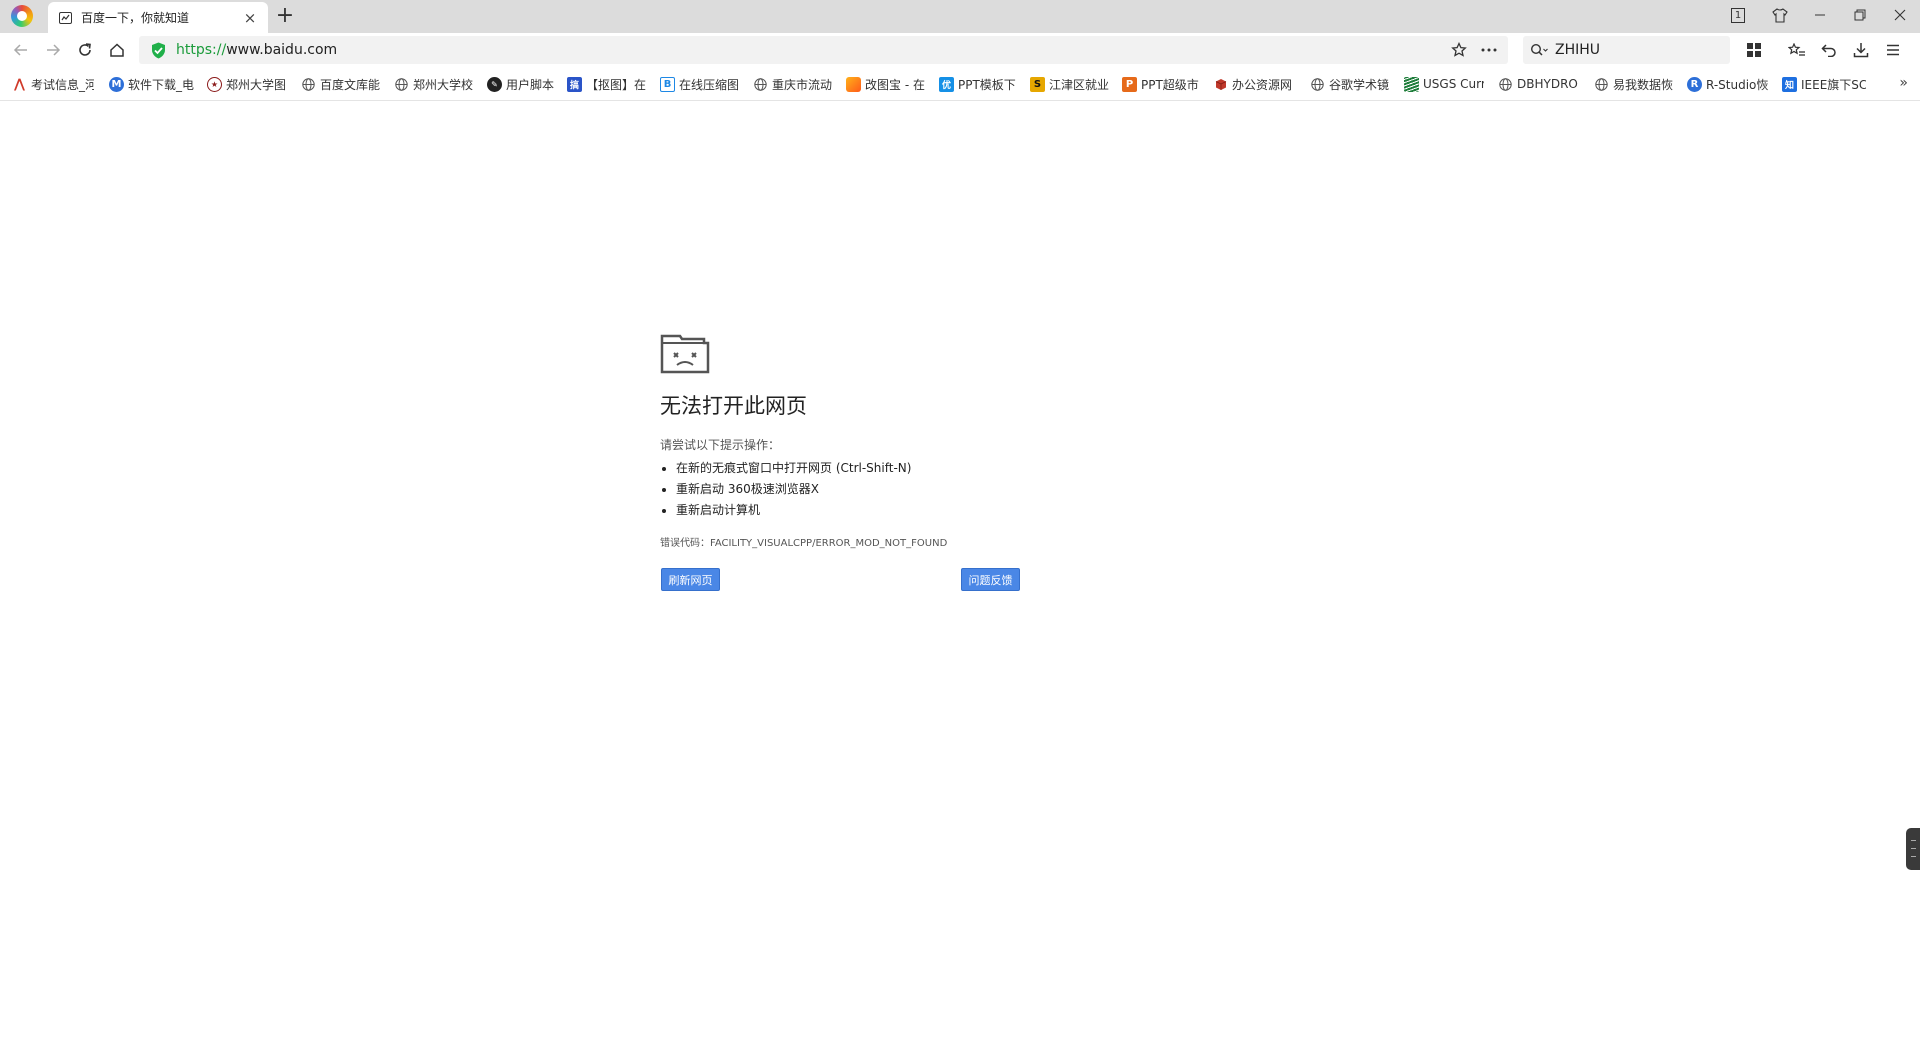  I want to click on bookmark-item: DBHYDRO, so click(1539, 84).